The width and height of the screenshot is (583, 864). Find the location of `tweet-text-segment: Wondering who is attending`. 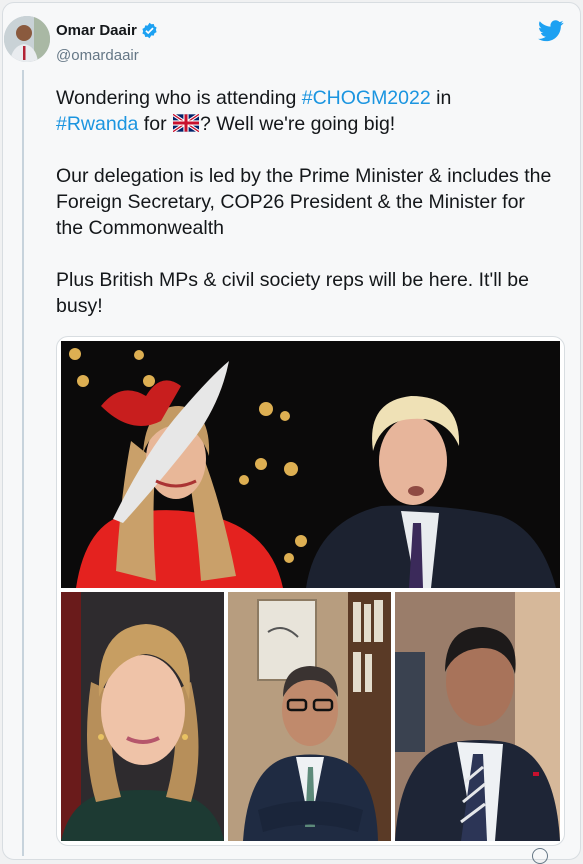

tweet-text-segment: Wondering who is attending is located at coordinates (179, 98).